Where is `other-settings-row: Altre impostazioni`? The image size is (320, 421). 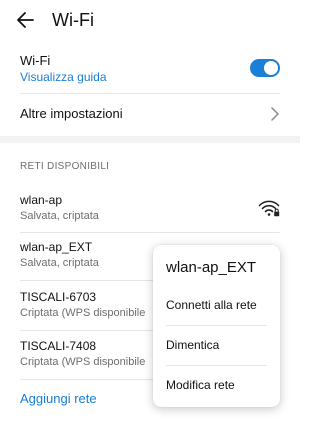 other-settings-row: Altre impostazioni is located at coordinates (150, 114).